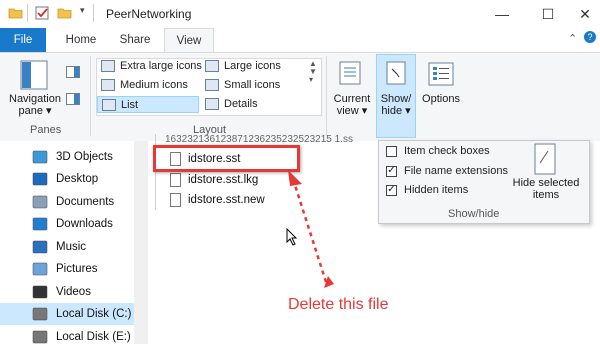 Image resolution: width=600 pixels, height=348 pixels. What do you see at coordinates (226, 158) in the screenshot?
I see `highlight-box` at bounding box center [226, 158].